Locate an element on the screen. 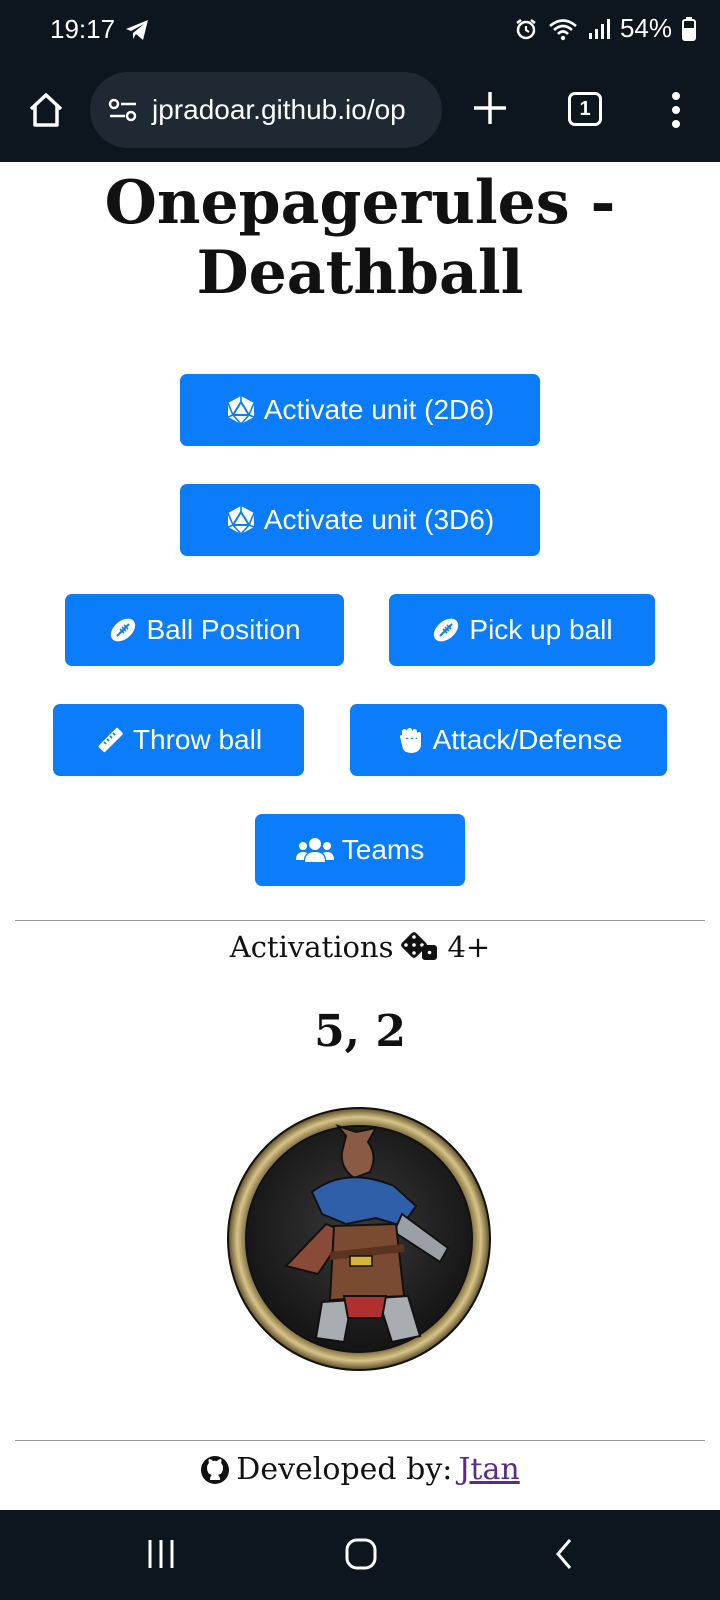 The image size is (720, 1600). telegram-icon is located at coordinates (137, 30).